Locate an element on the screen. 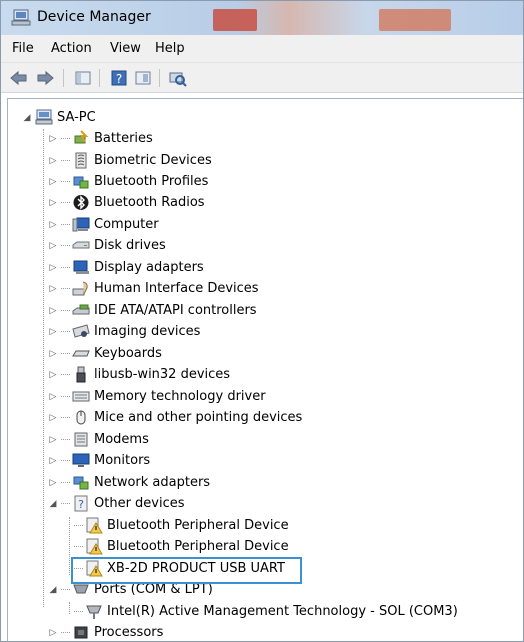 The height and width of the screenshot is (642, 524). battery-icon is located at coordinates (81, 138).